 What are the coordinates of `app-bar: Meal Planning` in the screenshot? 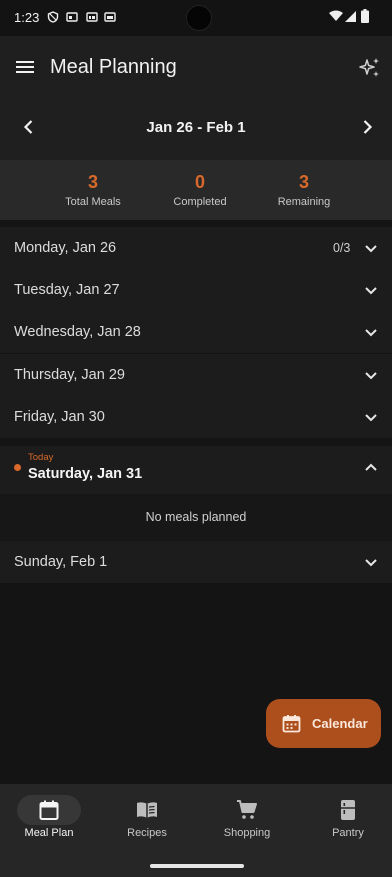 It's located at (196, 67).